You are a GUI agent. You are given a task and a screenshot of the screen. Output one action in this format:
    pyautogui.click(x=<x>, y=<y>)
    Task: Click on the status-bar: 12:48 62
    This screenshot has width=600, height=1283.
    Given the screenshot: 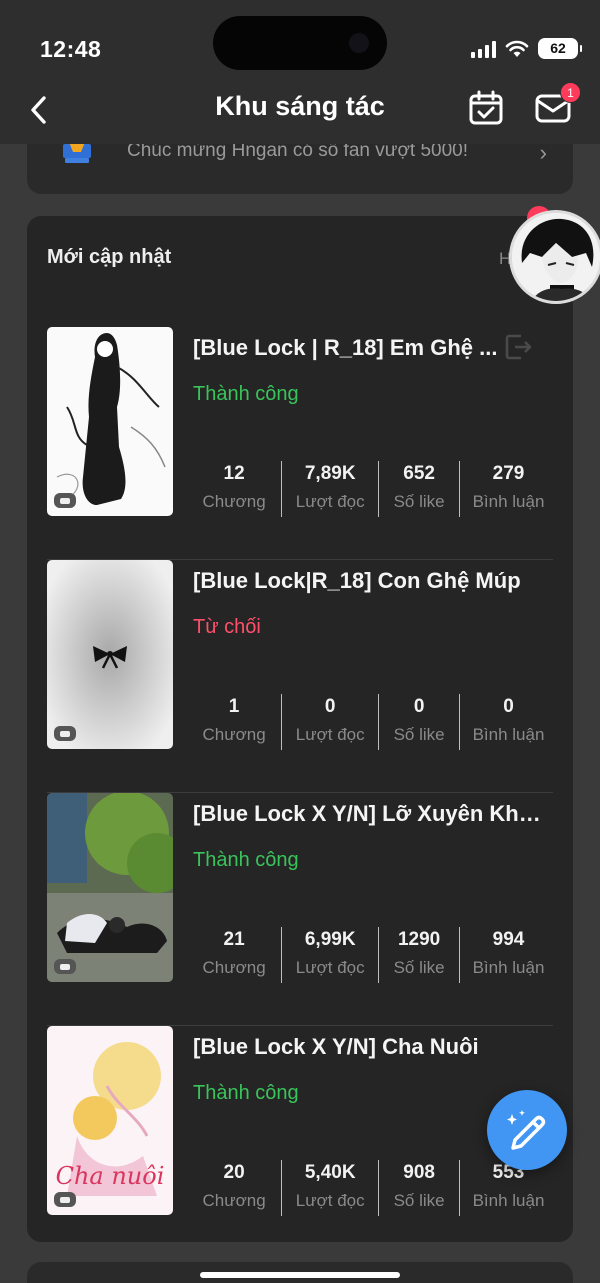 What is the action you would take?
    pyautogui.click(x=300, y=40)
    